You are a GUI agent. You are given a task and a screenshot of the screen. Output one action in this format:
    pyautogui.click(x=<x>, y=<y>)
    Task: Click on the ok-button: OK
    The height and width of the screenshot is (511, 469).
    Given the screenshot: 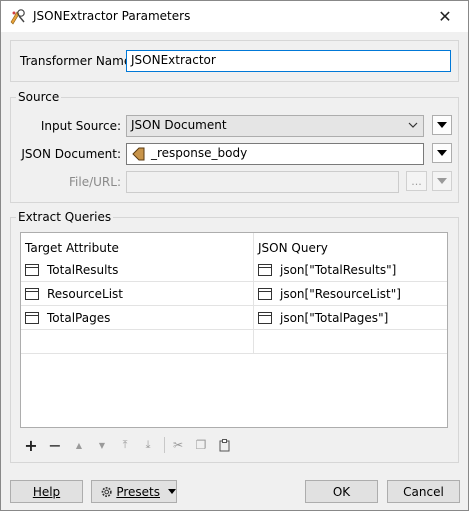 What is the action you would take?
    pyautogui.click(x=341, y=491)
    